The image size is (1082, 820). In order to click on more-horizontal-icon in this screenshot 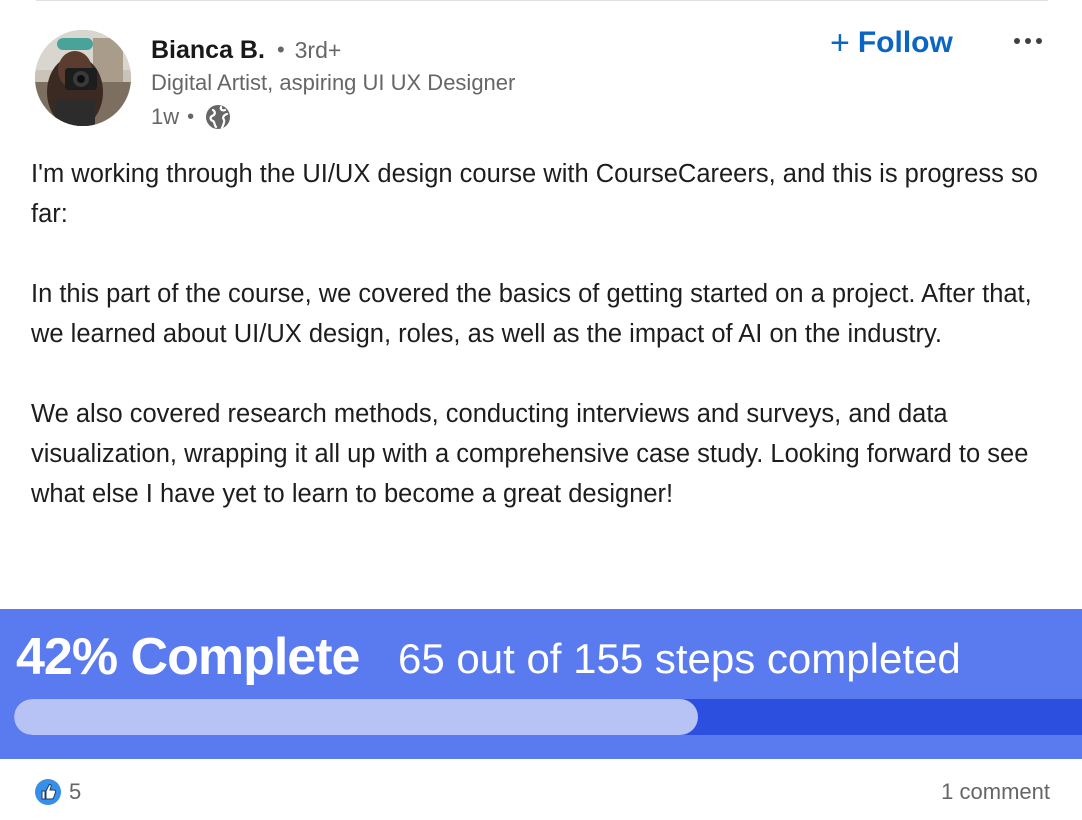, I will do `click(1028, 41)`.